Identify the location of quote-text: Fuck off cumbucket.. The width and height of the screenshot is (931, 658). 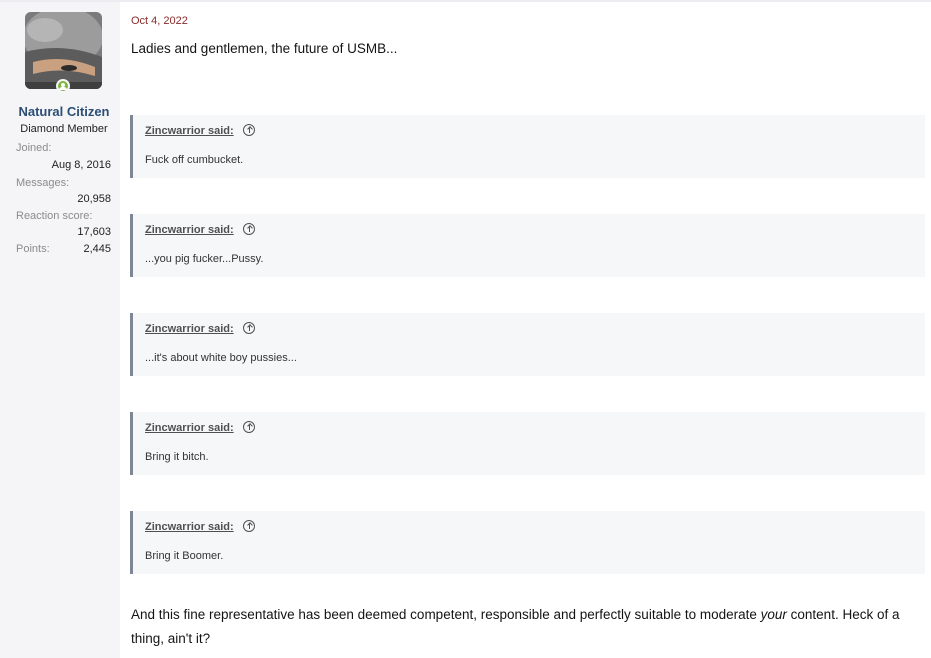
(194, 160).